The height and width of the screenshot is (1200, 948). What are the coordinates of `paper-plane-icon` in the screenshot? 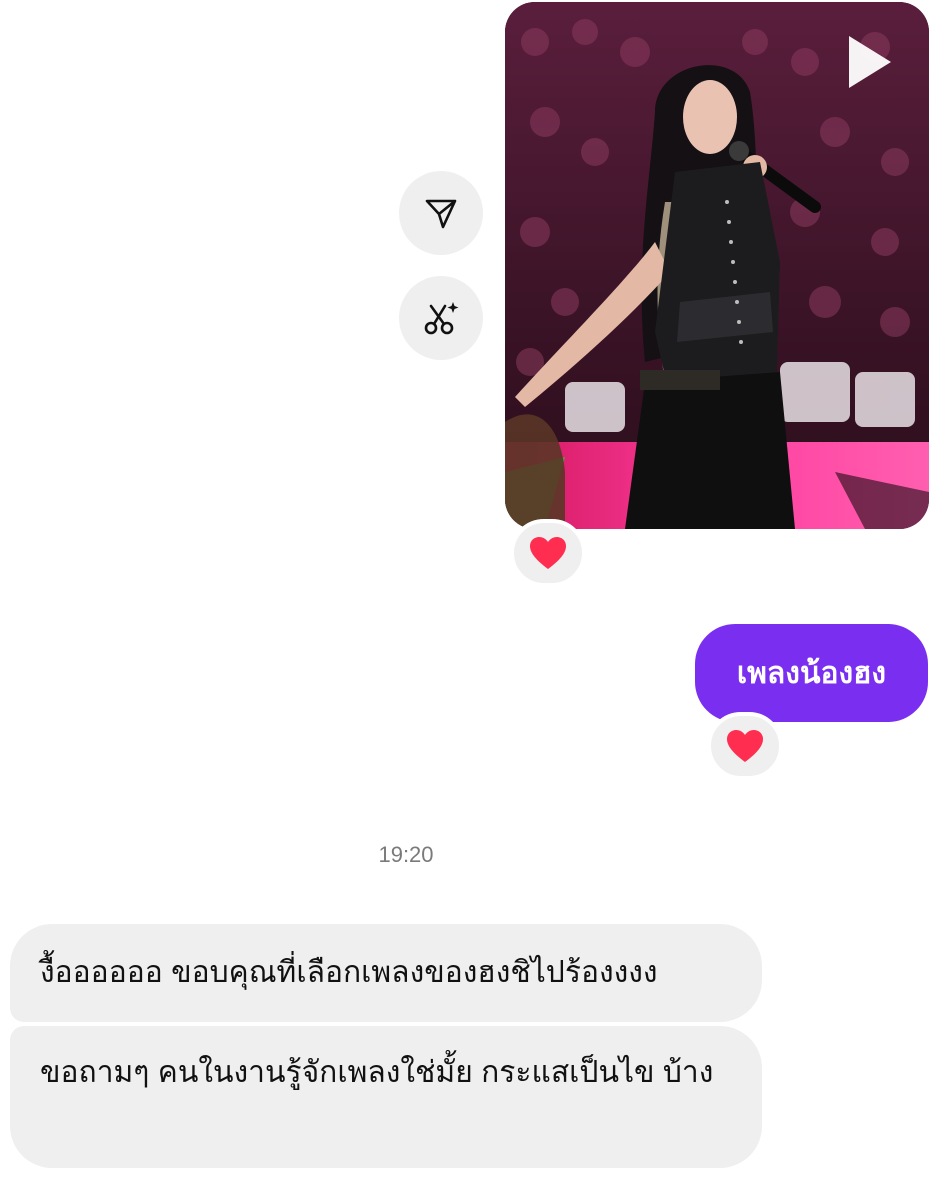 It's located at (441, 214).